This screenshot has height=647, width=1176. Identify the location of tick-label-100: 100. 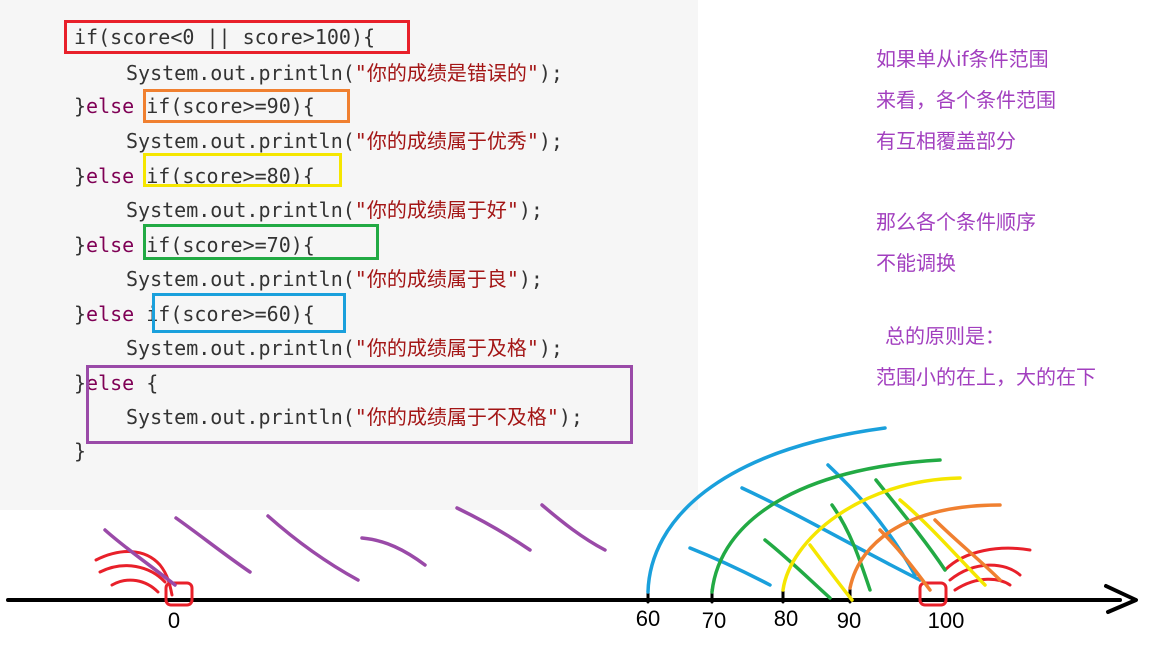
(946, 620).